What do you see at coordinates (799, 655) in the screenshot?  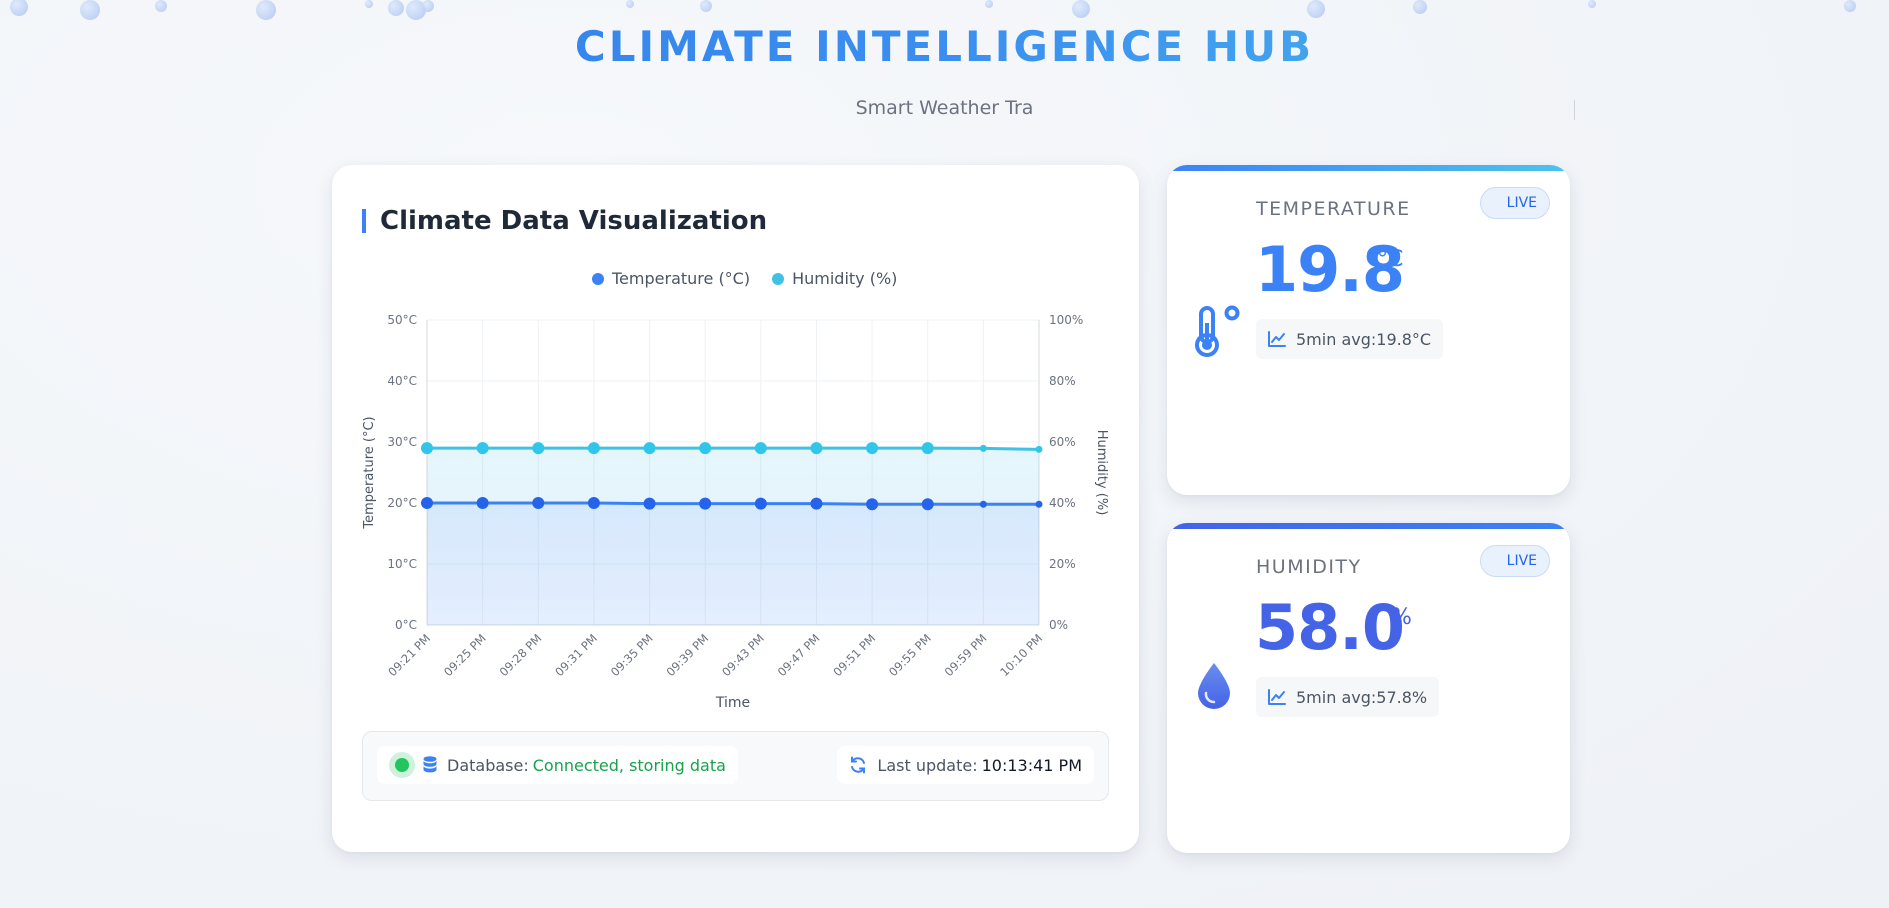 I see `x-tick-label: 09:47 PM` at bounding box center [799, 655].